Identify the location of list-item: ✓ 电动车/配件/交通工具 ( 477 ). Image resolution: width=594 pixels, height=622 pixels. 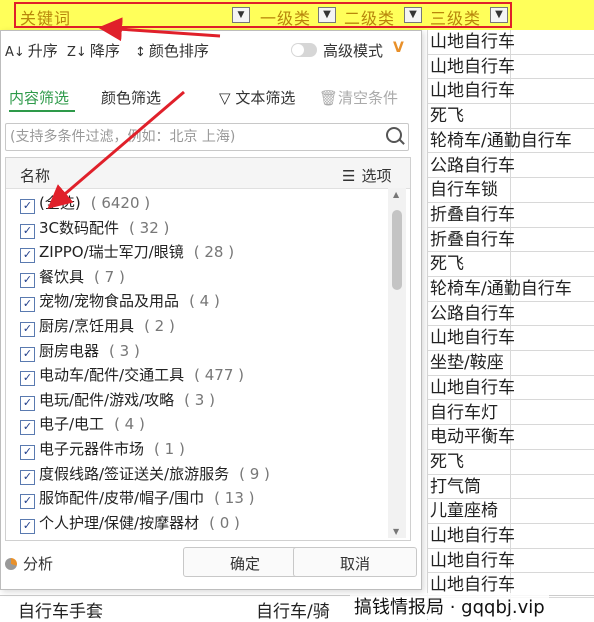
(132, 376).